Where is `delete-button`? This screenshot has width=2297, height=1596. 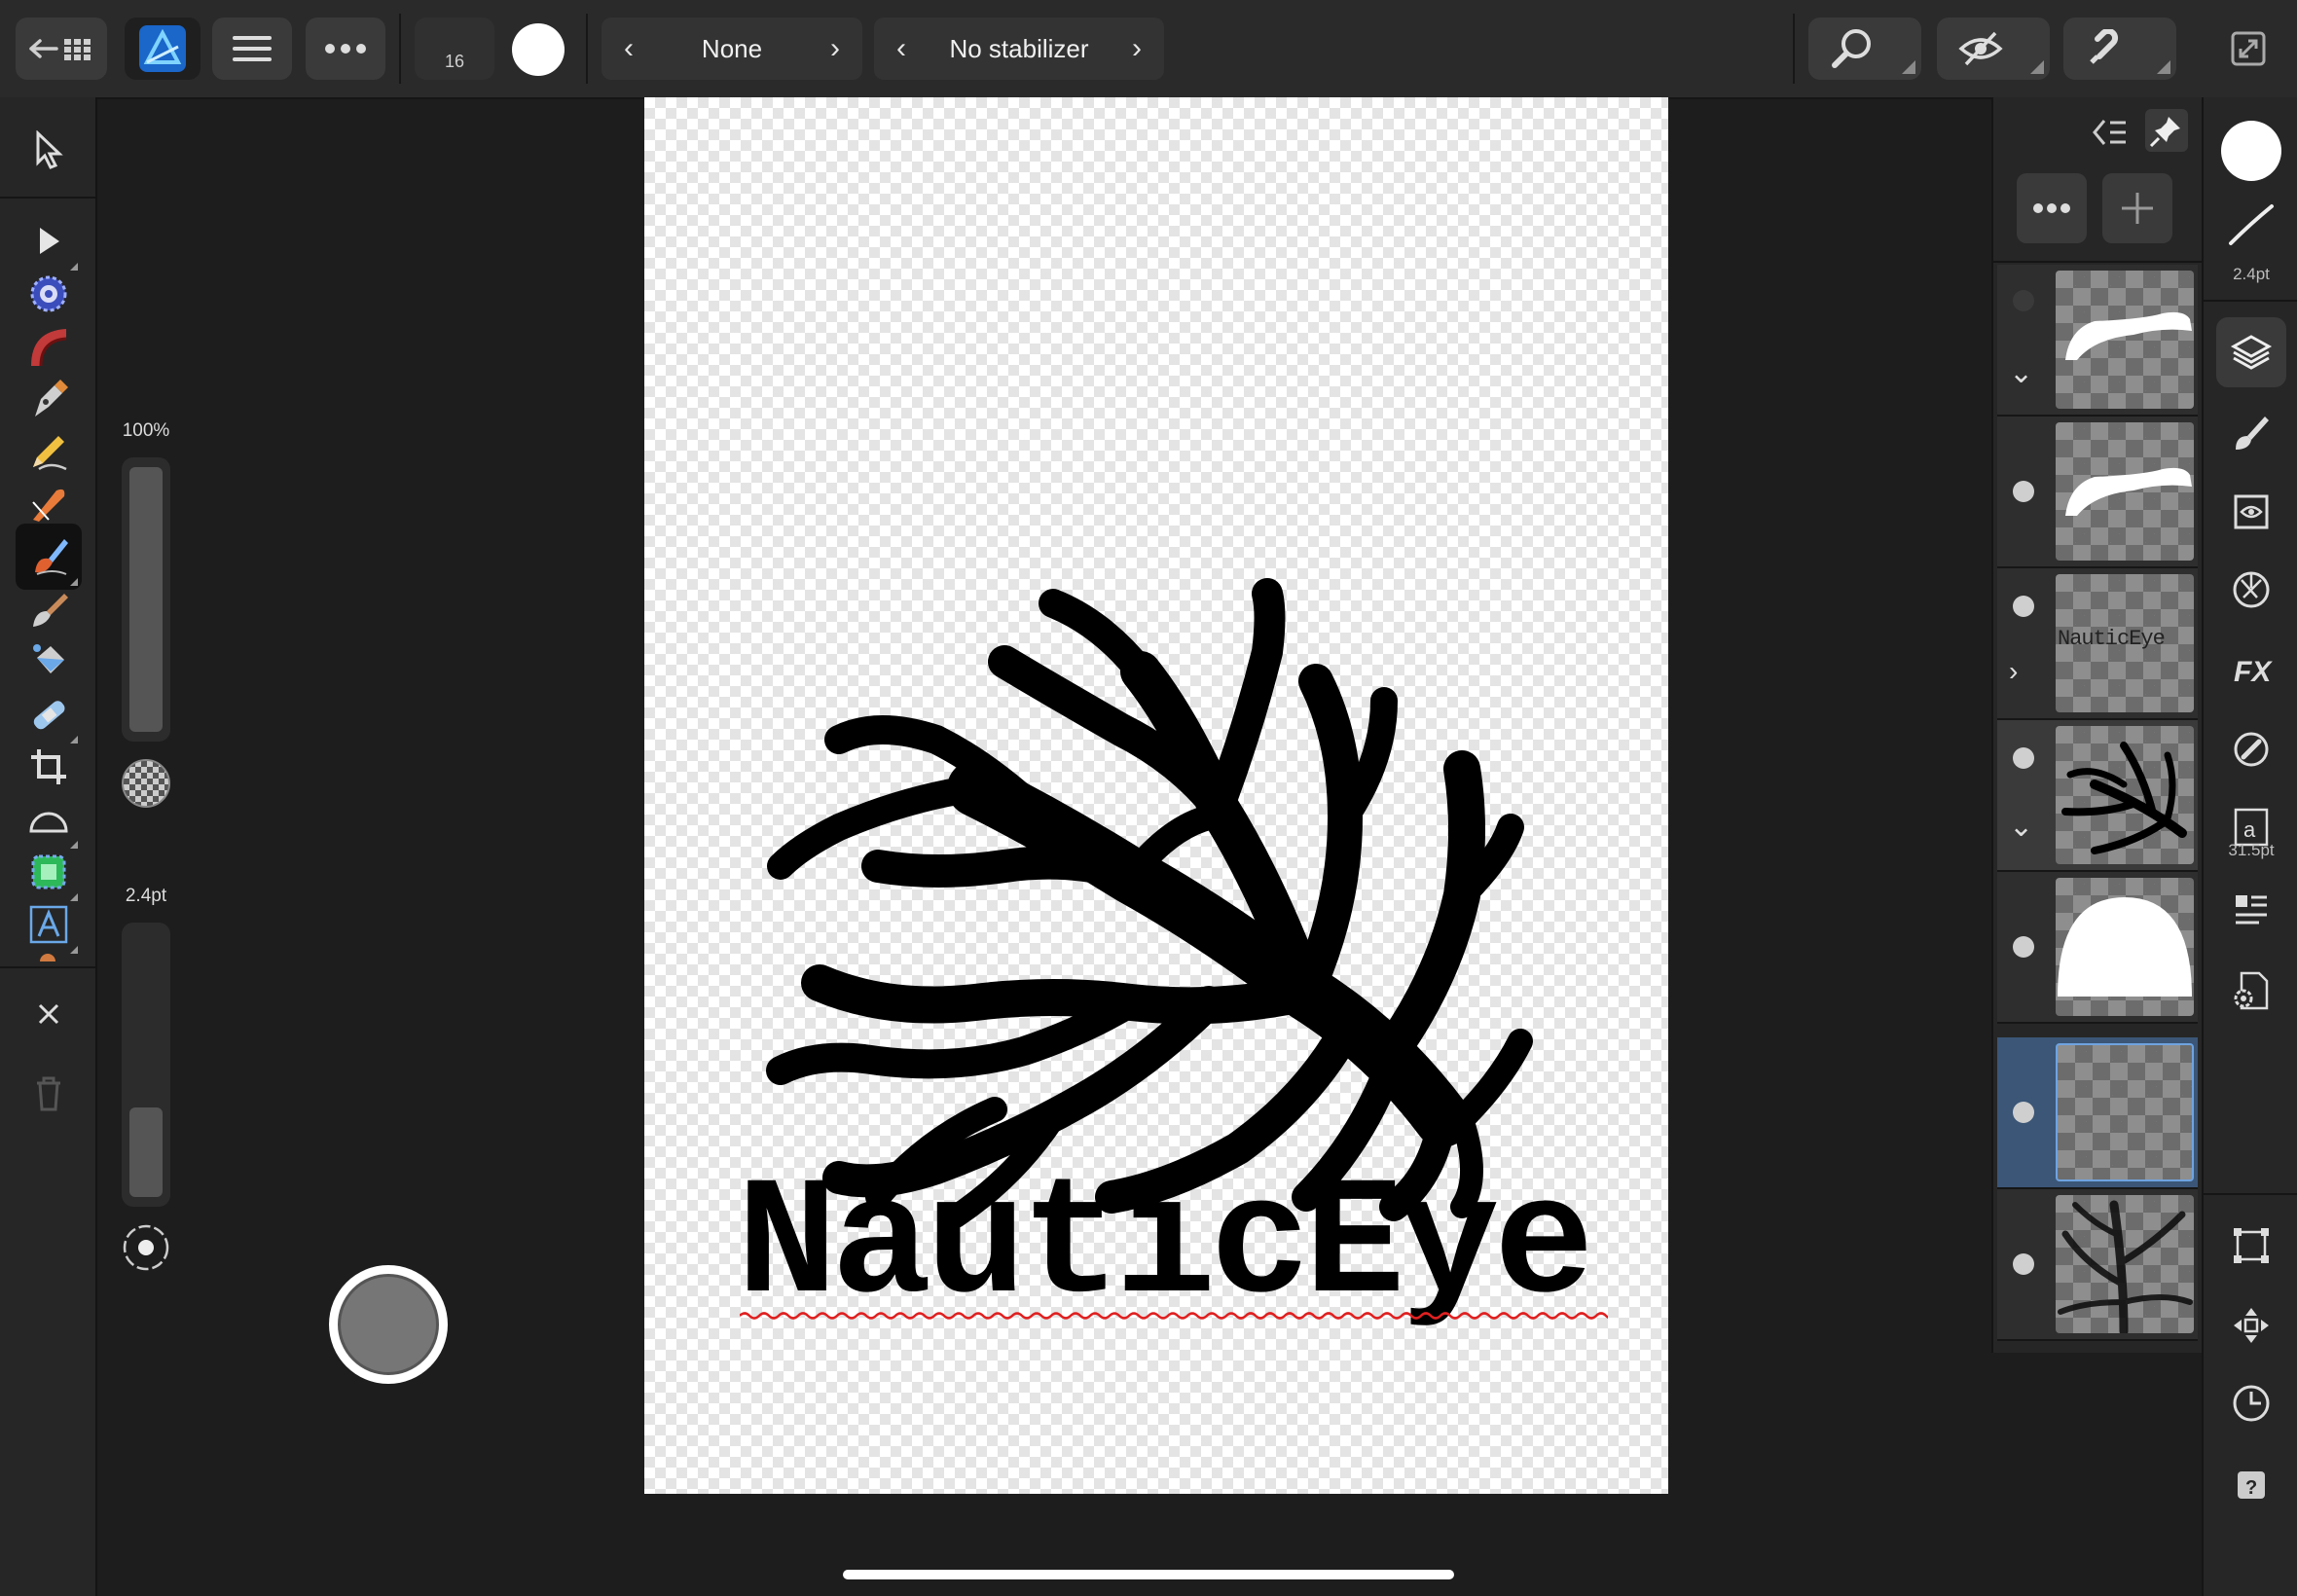 delete-button is located at coordinates (49, 1094).